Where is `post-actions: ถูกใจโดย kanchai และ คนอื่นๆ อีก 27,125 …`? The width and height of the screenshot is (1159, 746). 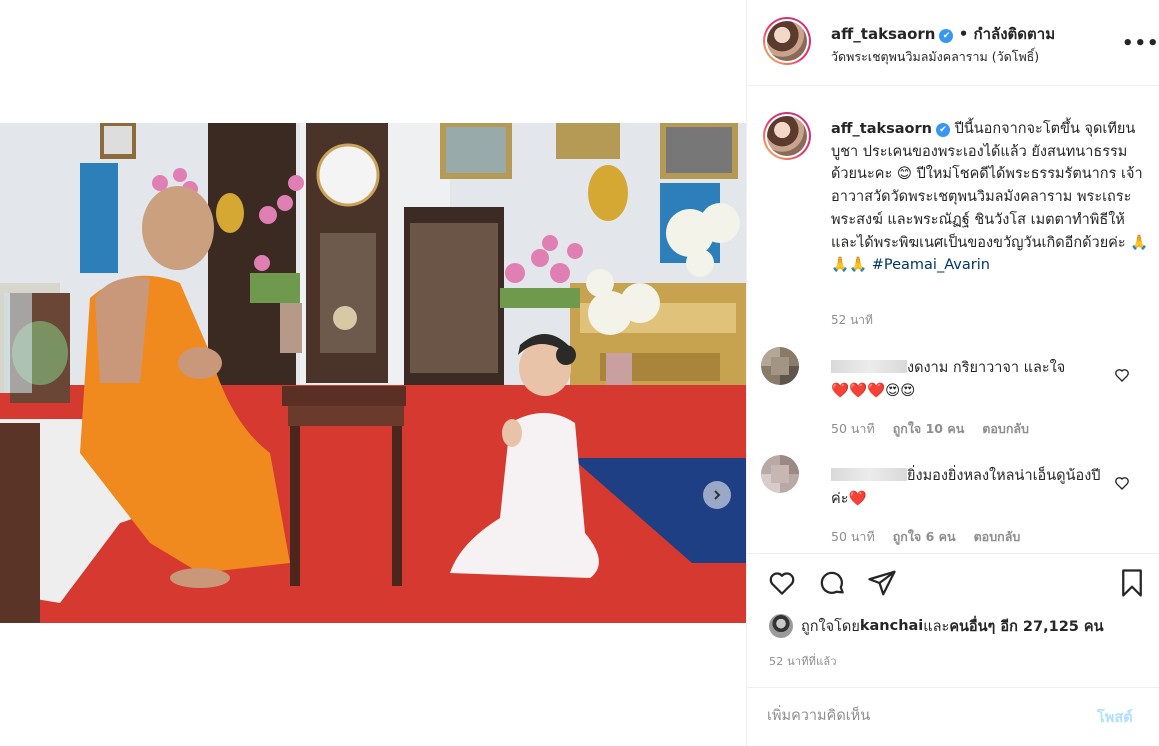 post-actions: ถูกใจโดย kanchai และ คนอื่นๆ อีก 27,125 … is located at coordinates (953, 648).